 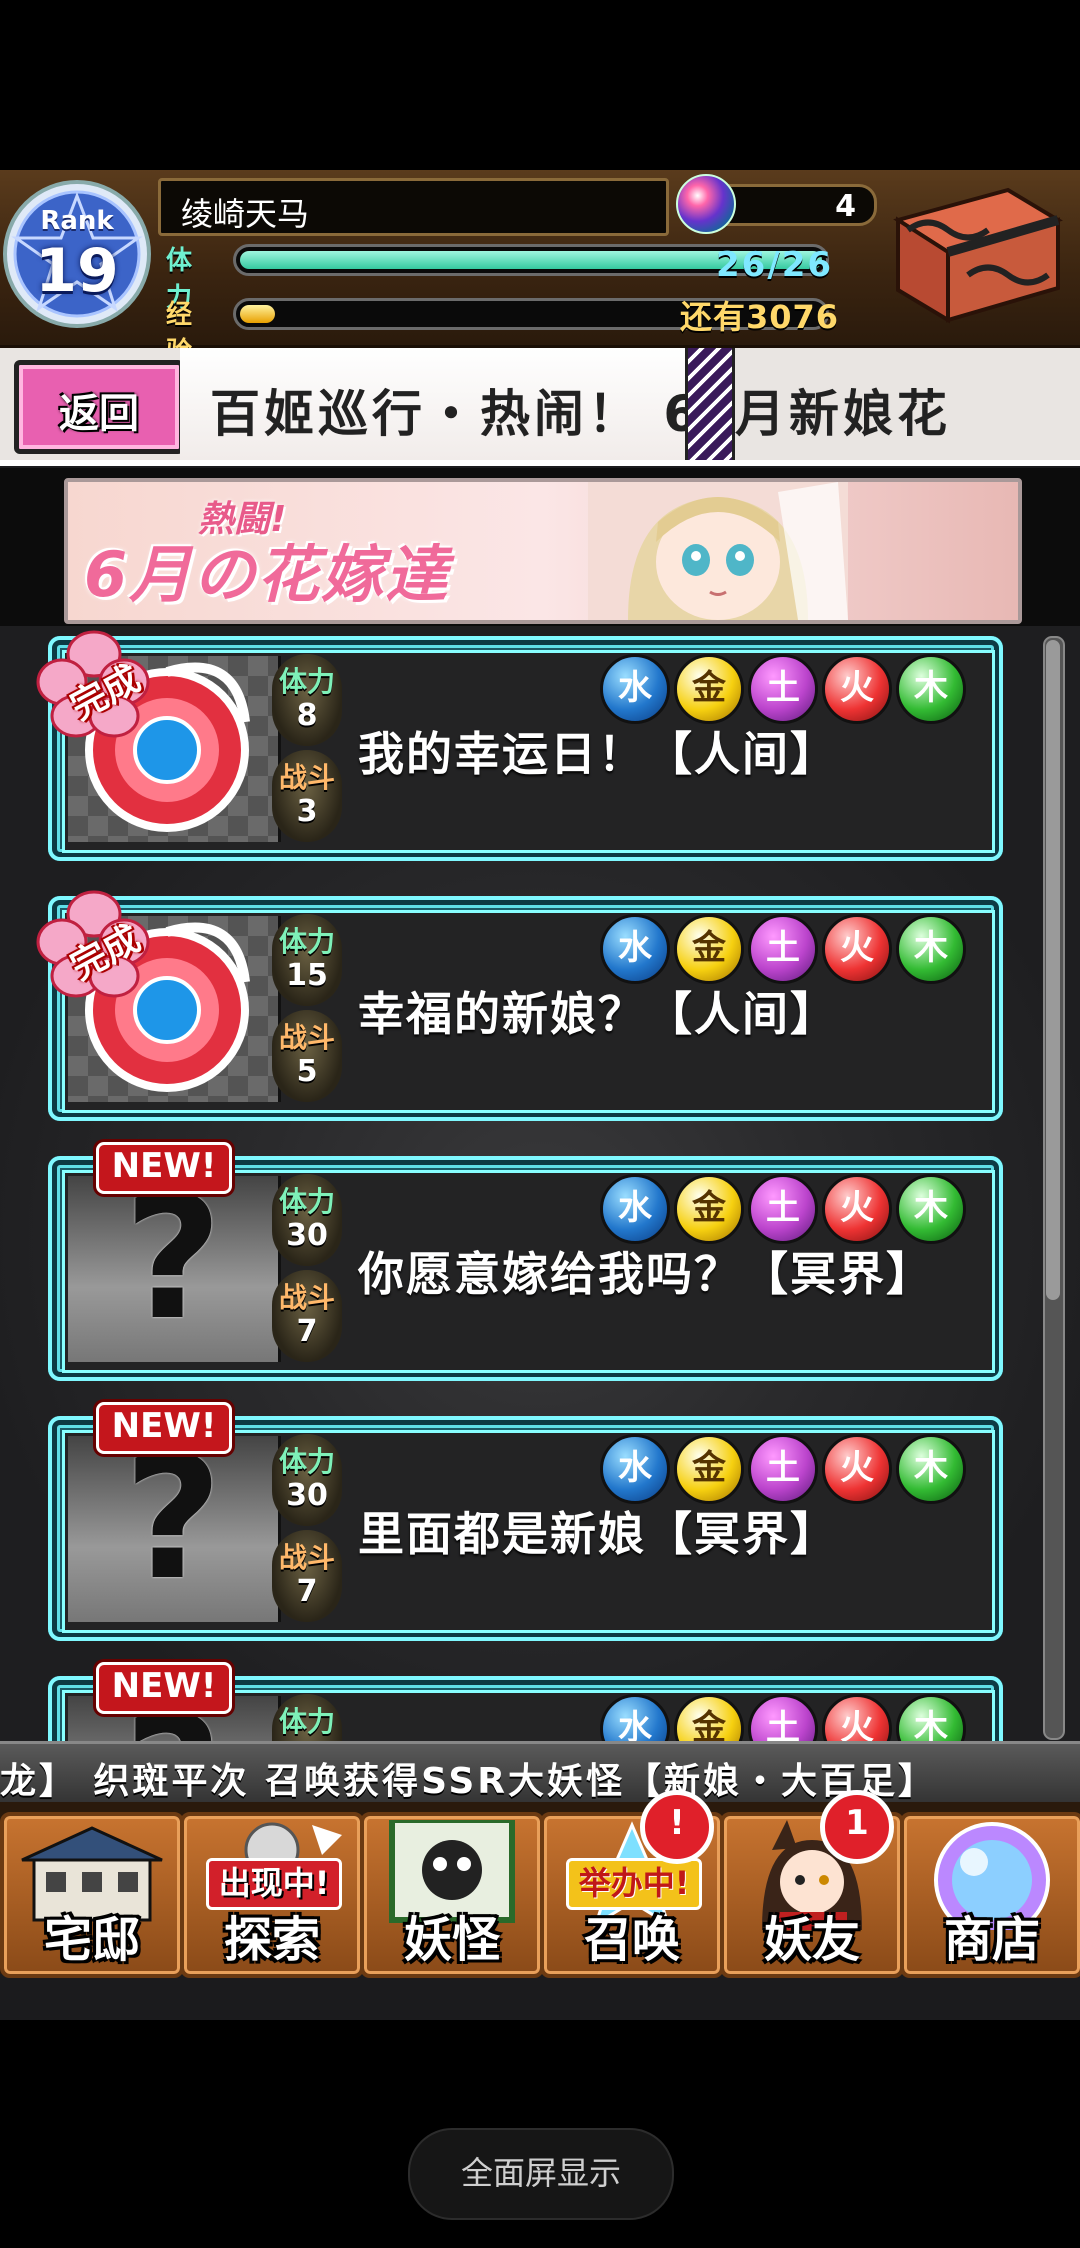 I want to click on unknown-question-icon: ?, so click(x=173, y=1519).